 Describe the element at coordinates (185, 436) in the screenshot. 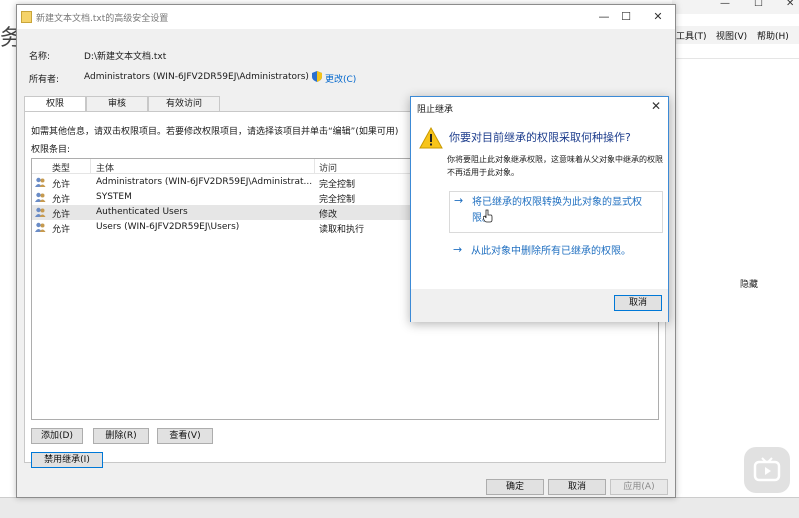

I see `view-button: 查看(V)` at that location.